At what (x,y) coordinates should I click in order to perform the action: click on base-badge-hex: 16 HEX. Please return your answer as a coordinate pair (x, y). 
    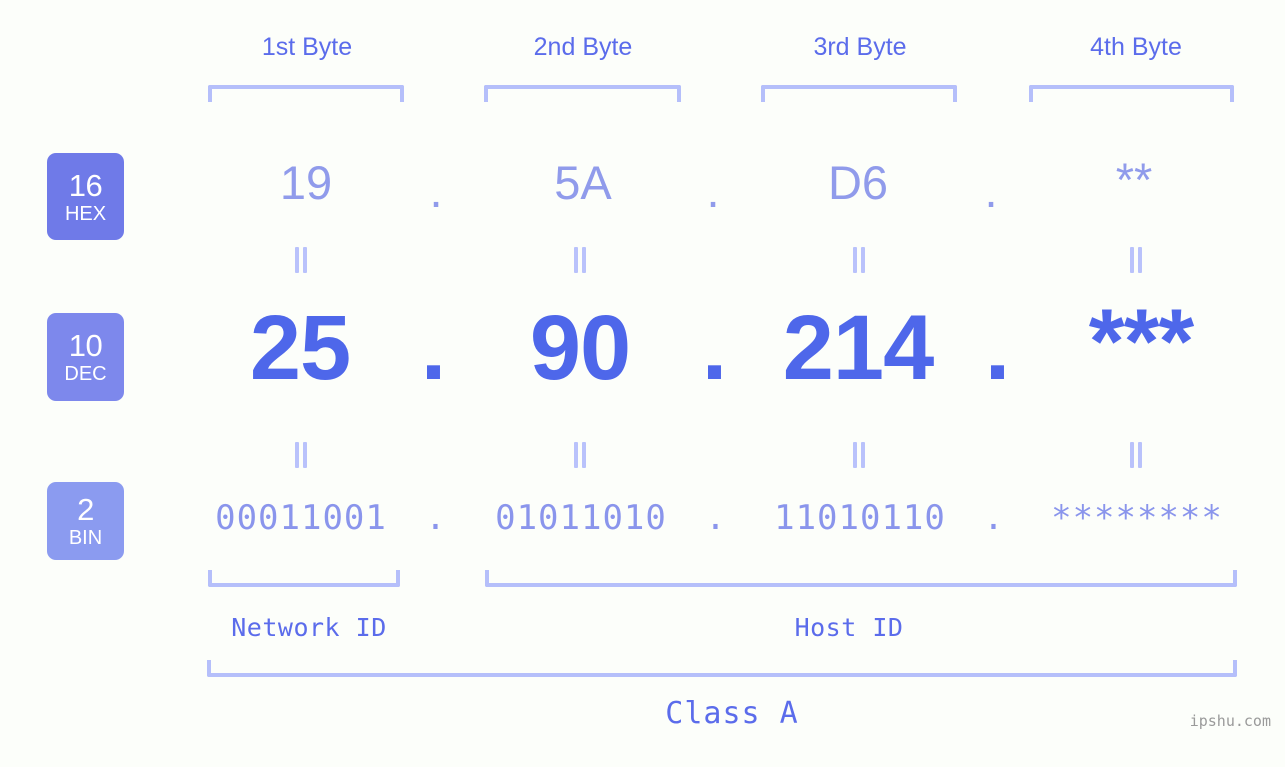
    Looking at the image, I should click on (85, 196).